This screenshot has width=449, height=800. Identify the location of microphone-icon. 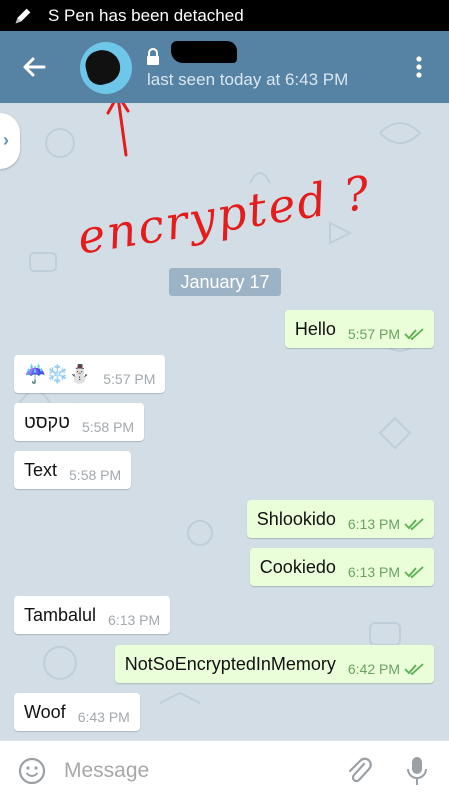
(417, 771).